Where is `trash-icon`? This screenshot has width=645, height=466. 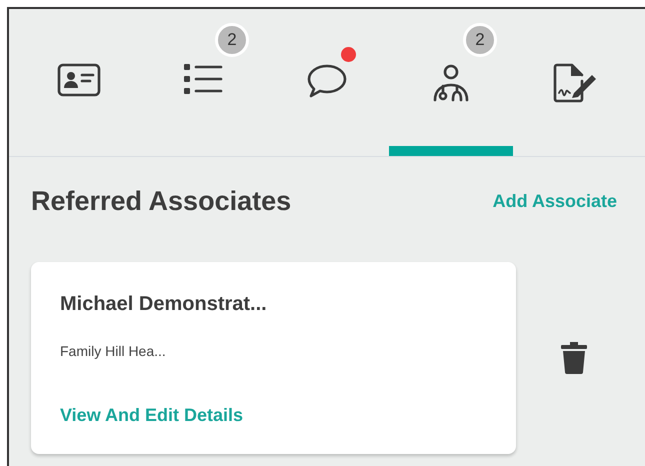
trash-icon is located at coordinates (574, 358).